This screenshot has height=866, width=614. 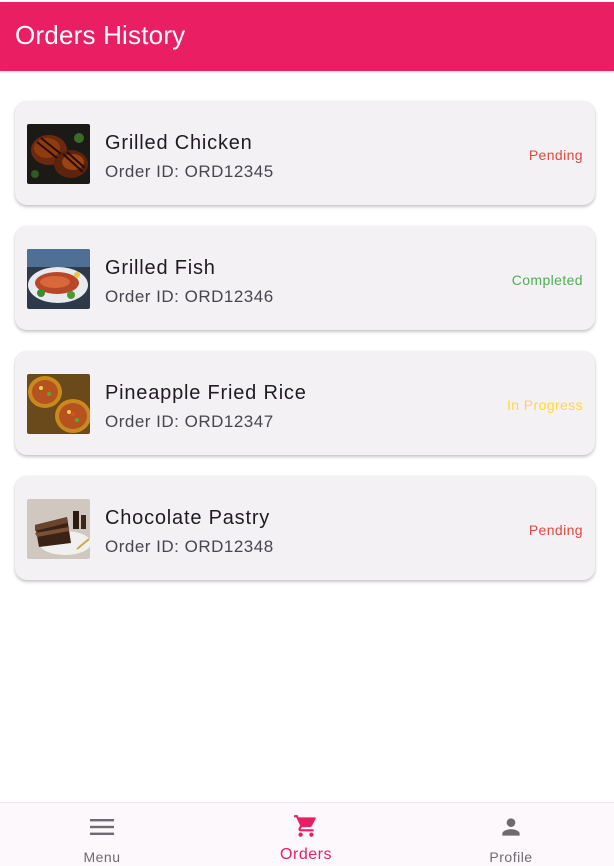 What do you see at coordinates (188, 518) in the screenshot?
I see `order-name: Chocolate Pastry` at bounding box center [188, 518].